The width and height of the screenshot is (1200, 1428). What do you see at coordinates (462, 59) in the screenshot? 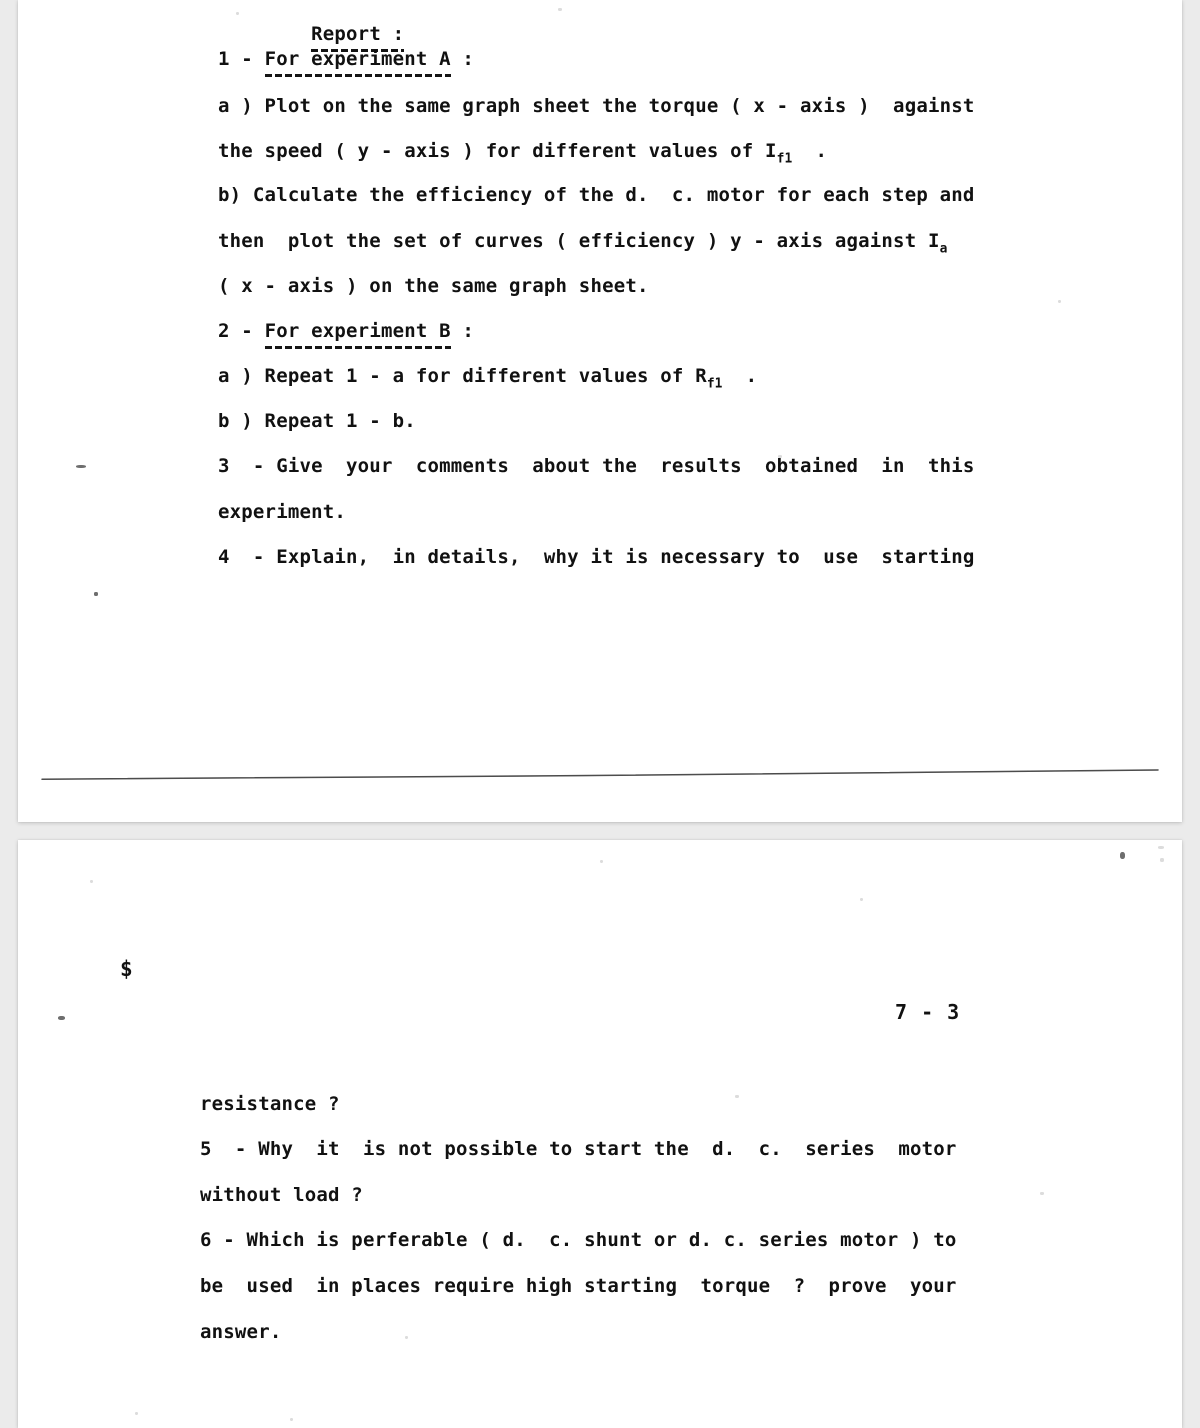
I see `section-1-colon: :` at bounding box center [462, 59].